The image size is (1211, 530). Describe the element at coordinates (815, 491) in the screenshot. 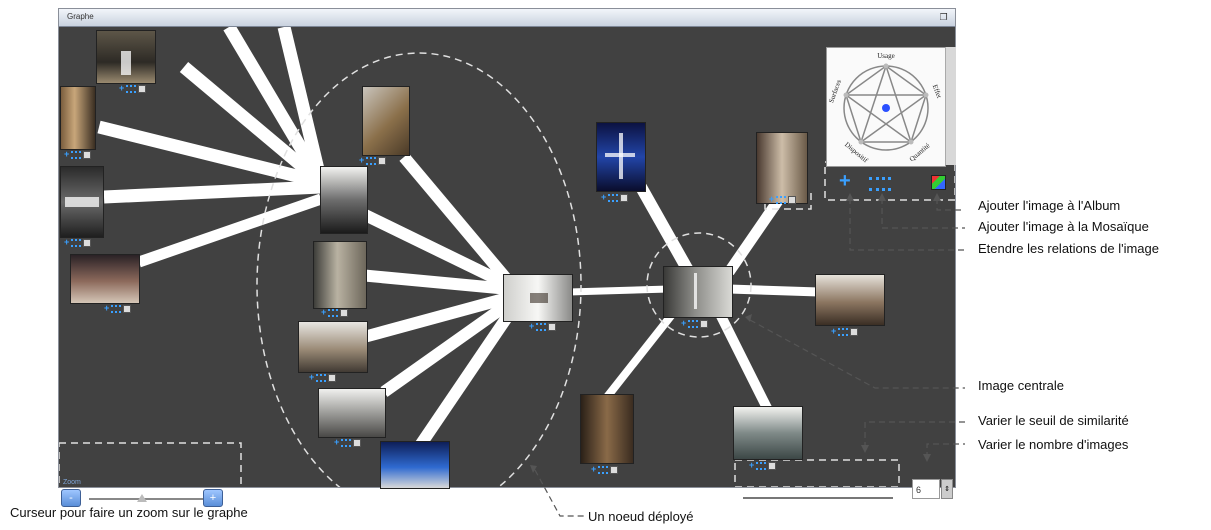

I see `similarity-threshold-slider` at that location.